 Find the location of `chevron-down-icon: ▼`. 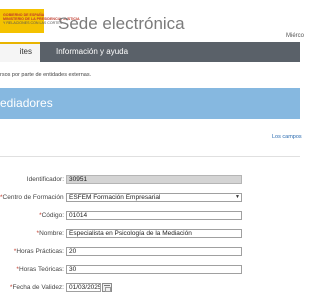

chevron-down-icon: ▼ is located at coordinates (237, 197).